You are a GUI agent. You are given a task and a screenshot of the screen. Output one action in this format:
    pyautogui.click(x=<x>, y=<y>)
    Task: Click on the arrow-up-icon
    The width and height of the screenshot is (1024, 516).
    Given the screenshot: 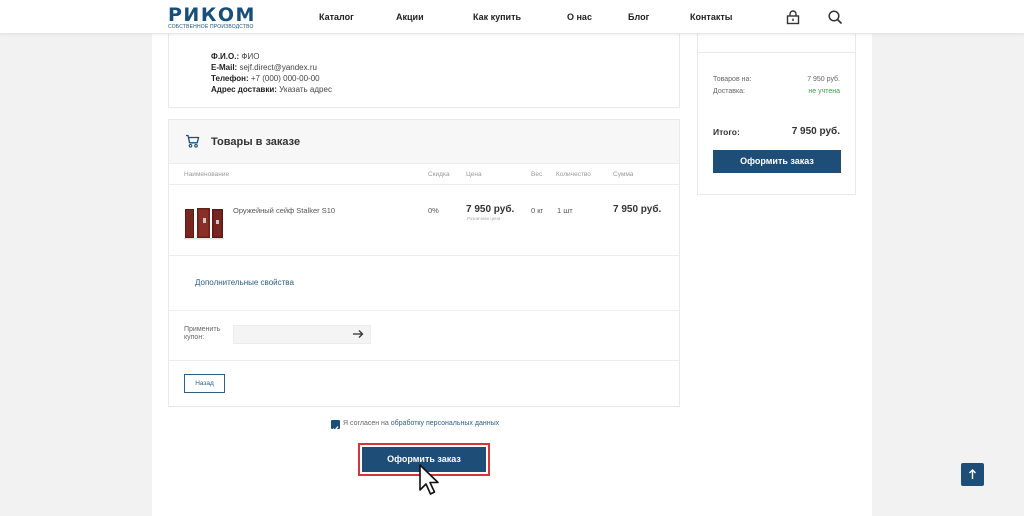 What is the action you would take?
    pyautogui.click(x=972, y=474)
    